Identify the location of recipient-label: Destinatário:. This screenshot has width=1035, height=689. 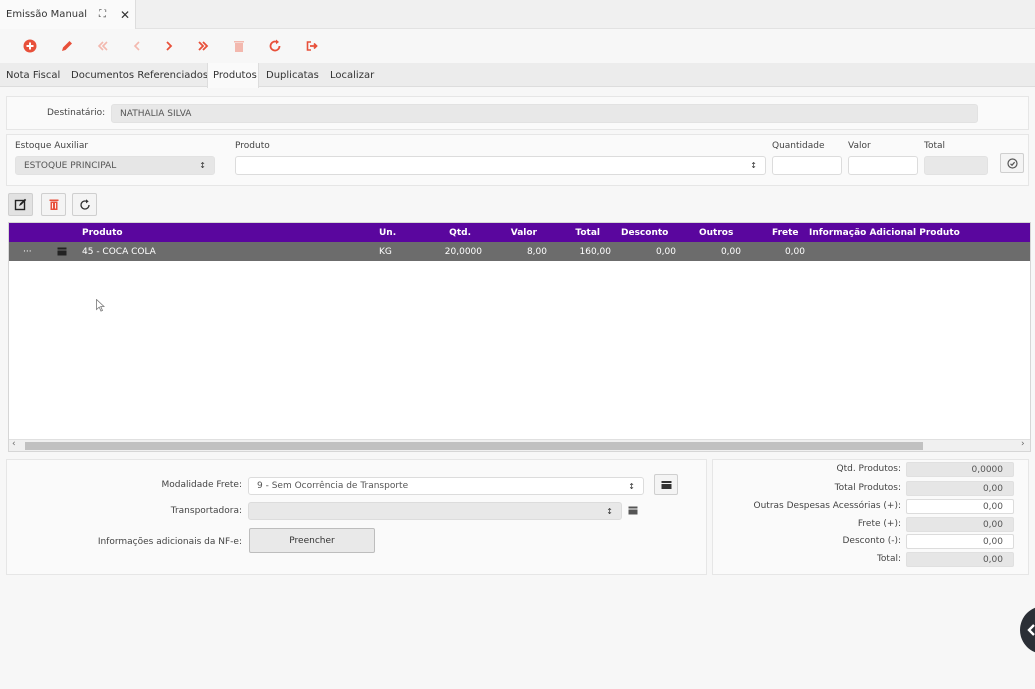
(76, 113).